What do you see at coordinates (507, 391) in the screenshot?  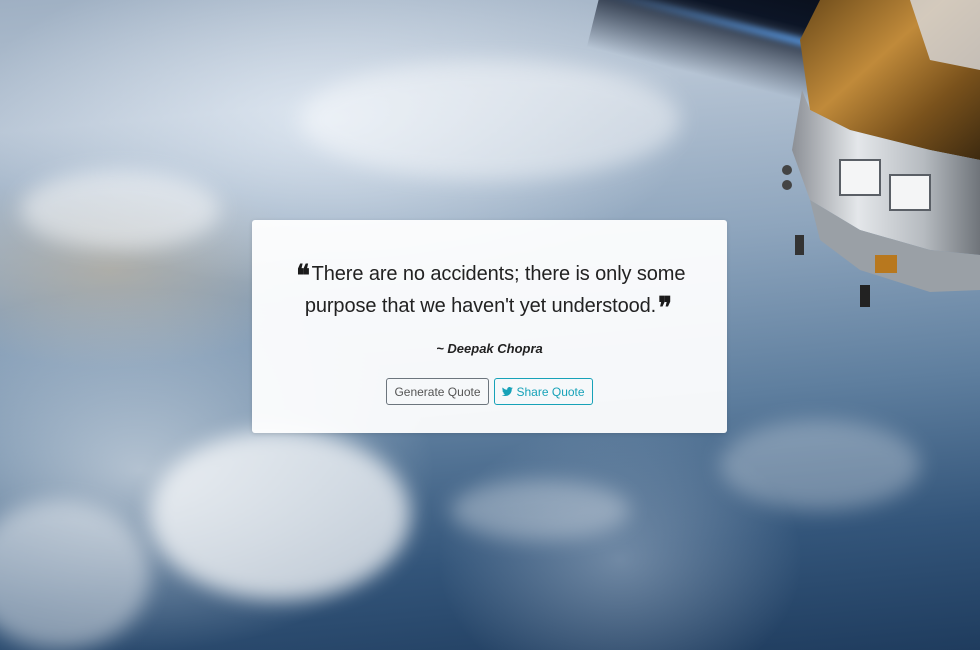 I see `twitter-icon` at bounding box center [507, 391].